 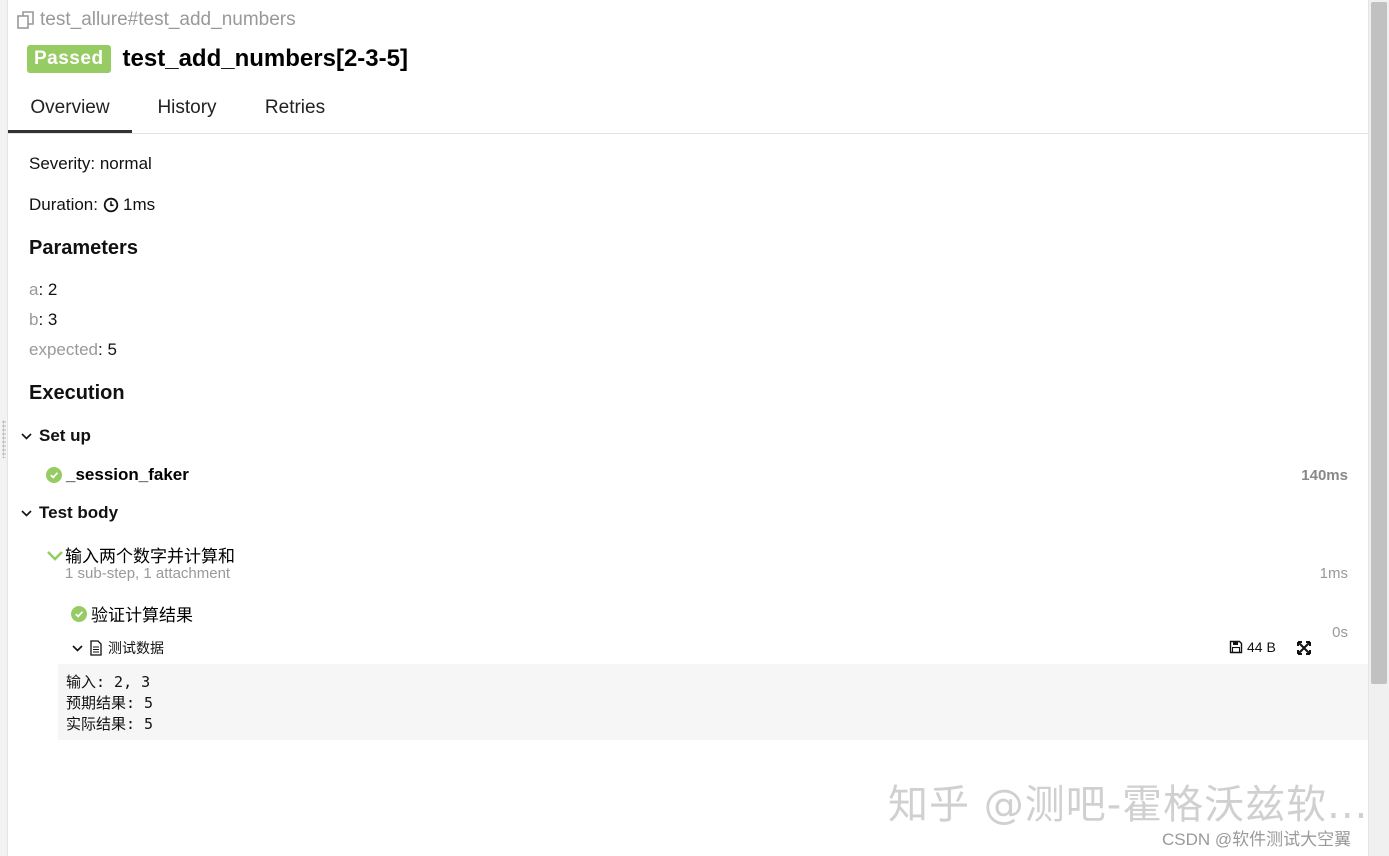 What do you see at coordinates (265, 58) in the screenshot?
I see `page-title: test_add_numbers[2-3-5]` at bounding box center [265, 58].